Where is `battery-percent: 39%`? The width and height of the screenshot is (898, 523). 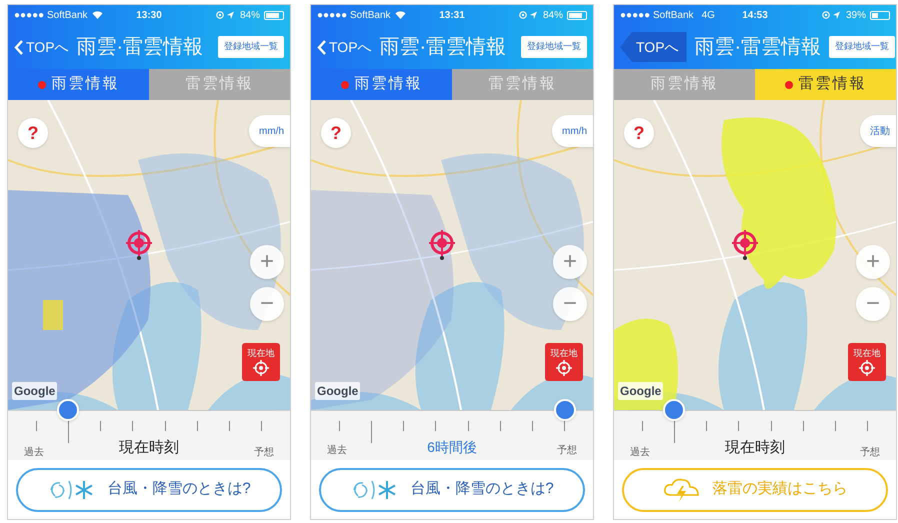
battery-percent: 39% is located at coordinates (856, 15).